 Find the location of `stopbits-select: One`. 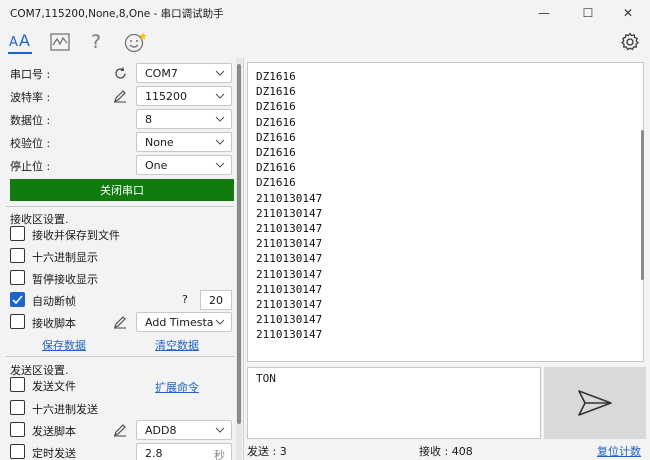

stopbits-select: One is located at coordinates (184, 165).